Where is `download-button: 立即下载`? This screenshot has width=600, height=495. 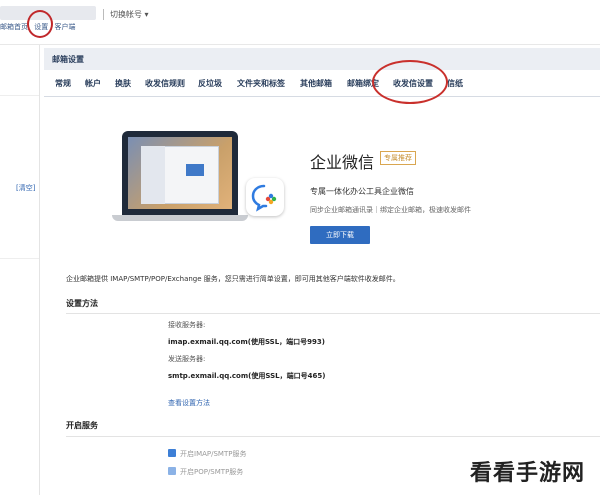 download-button: 立即下载 is located at coordinates (340, 235).